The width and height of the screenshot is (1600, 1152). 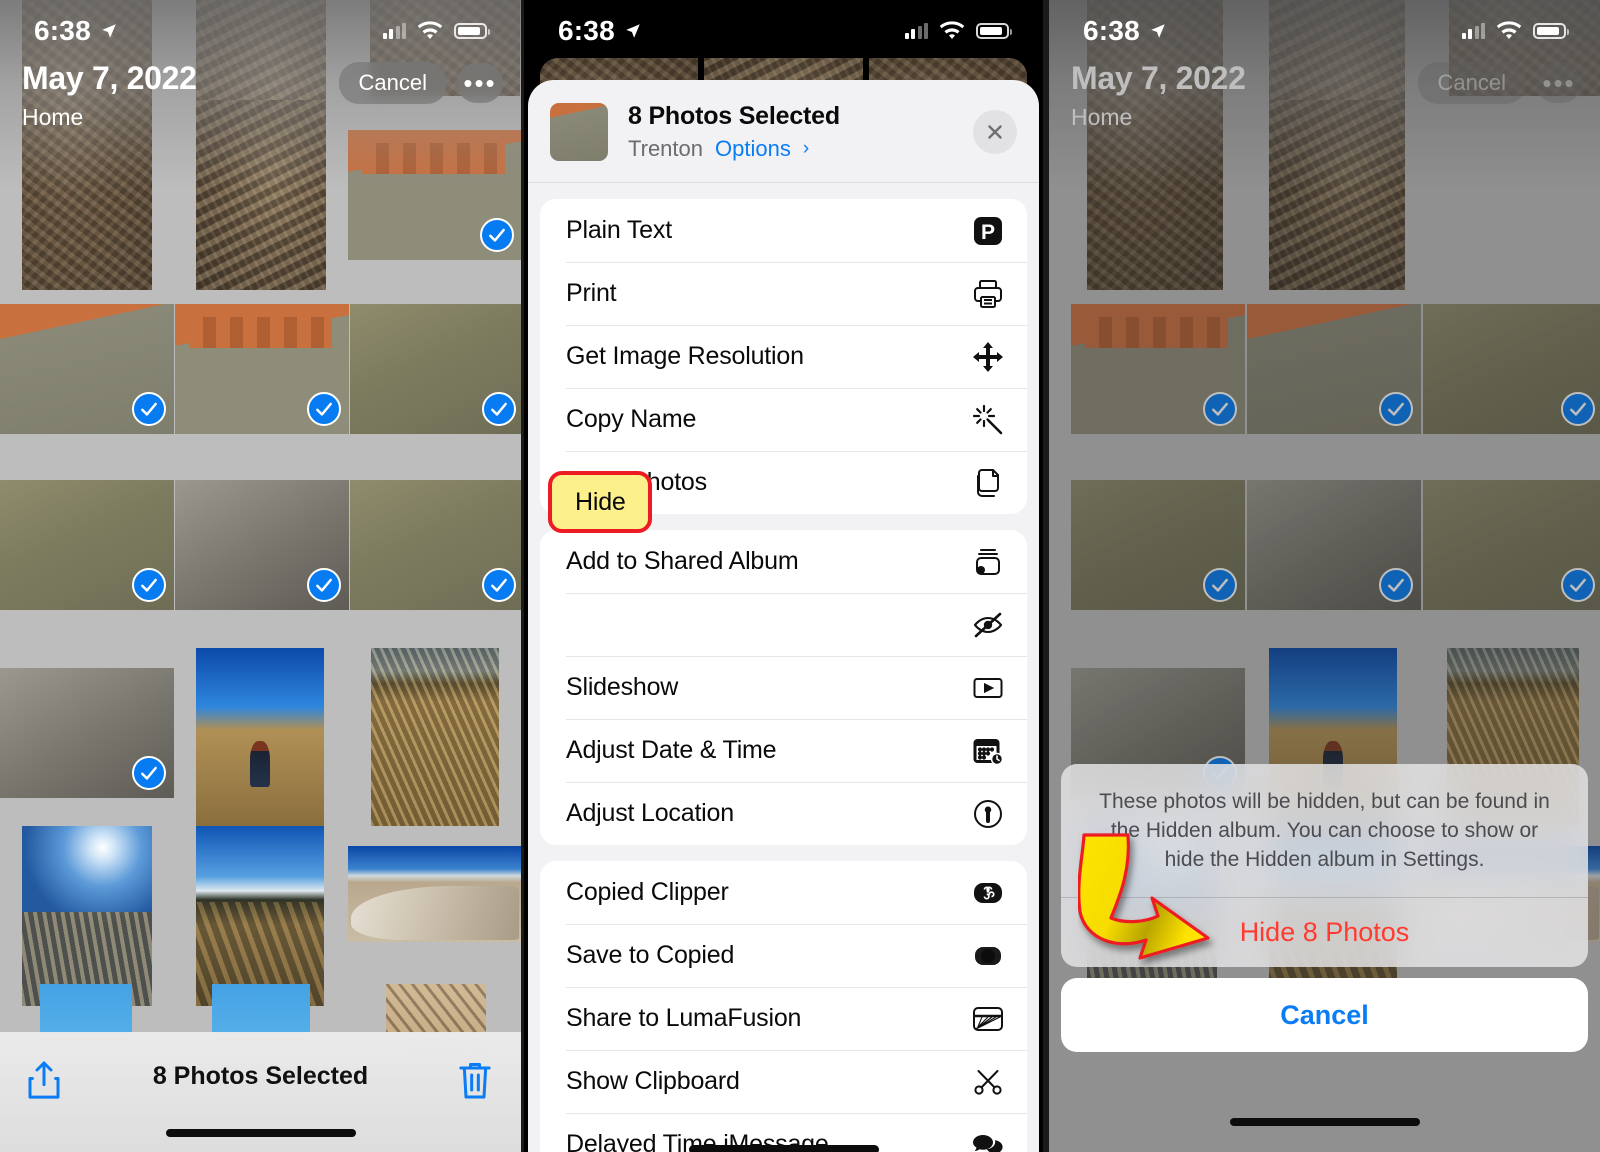 I want to click on close-icon, so click(x=995, y=132).